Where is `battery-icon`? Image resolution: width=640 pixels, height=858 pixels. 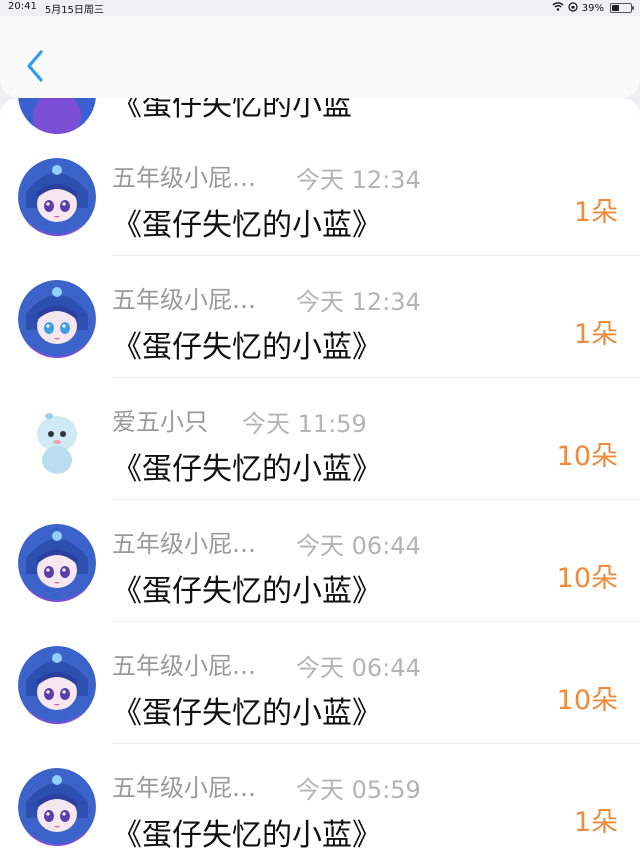
battery-icon is located at coordinates (622, 8).